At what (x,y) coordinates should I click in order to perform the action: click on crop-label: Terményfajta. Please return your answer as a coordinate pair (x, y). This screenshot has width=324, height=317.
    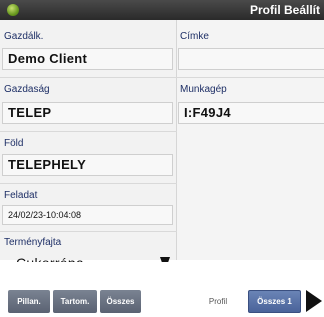
    Looking at the image, I should click on (33, 242).